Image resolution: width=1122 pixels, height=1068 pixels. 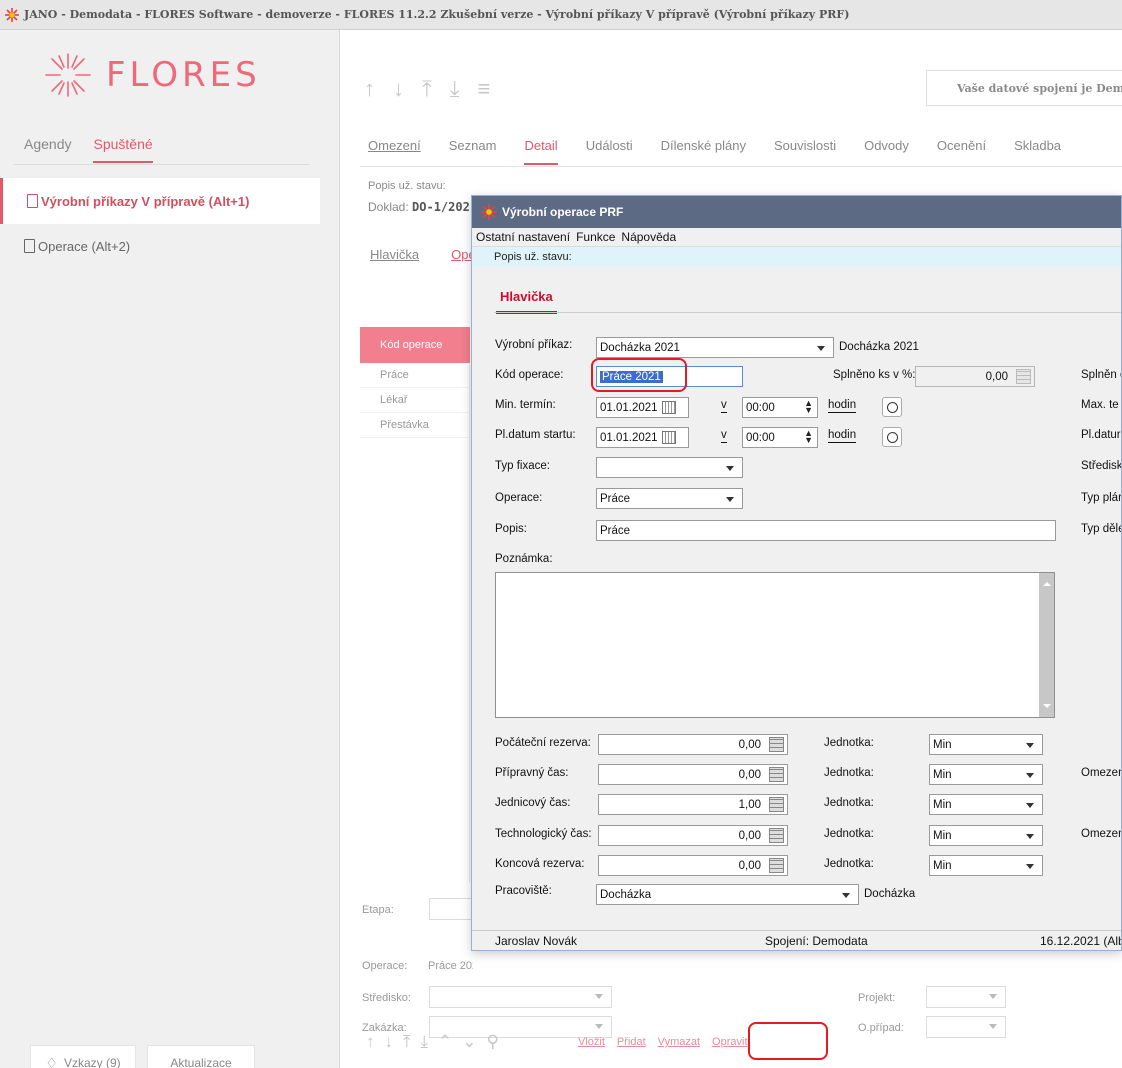 What do you see at coordinates (394, 151) in the screenshot?
I see `tab-omezeni: Omezení` at bounding box center [394, 151].